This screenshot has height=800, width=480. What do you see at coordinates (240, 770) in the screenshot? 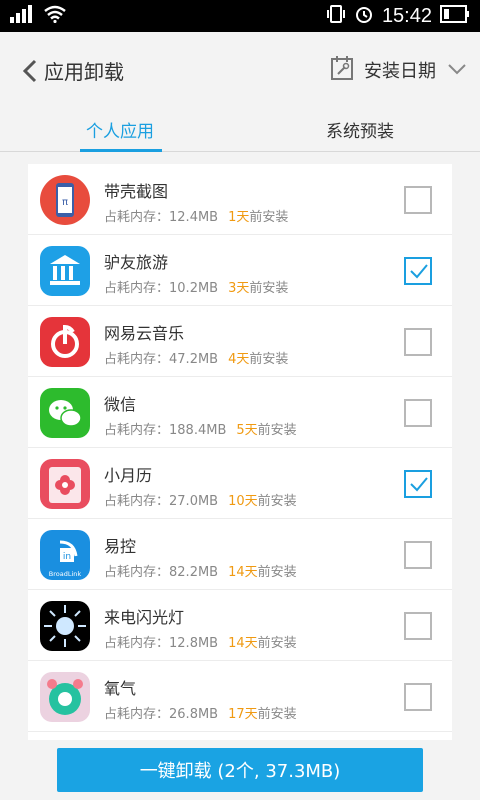
I see `one-click-uninstall-button: 一键卸载 (2个, 37.3MB)` at bounding box center [240, 770].